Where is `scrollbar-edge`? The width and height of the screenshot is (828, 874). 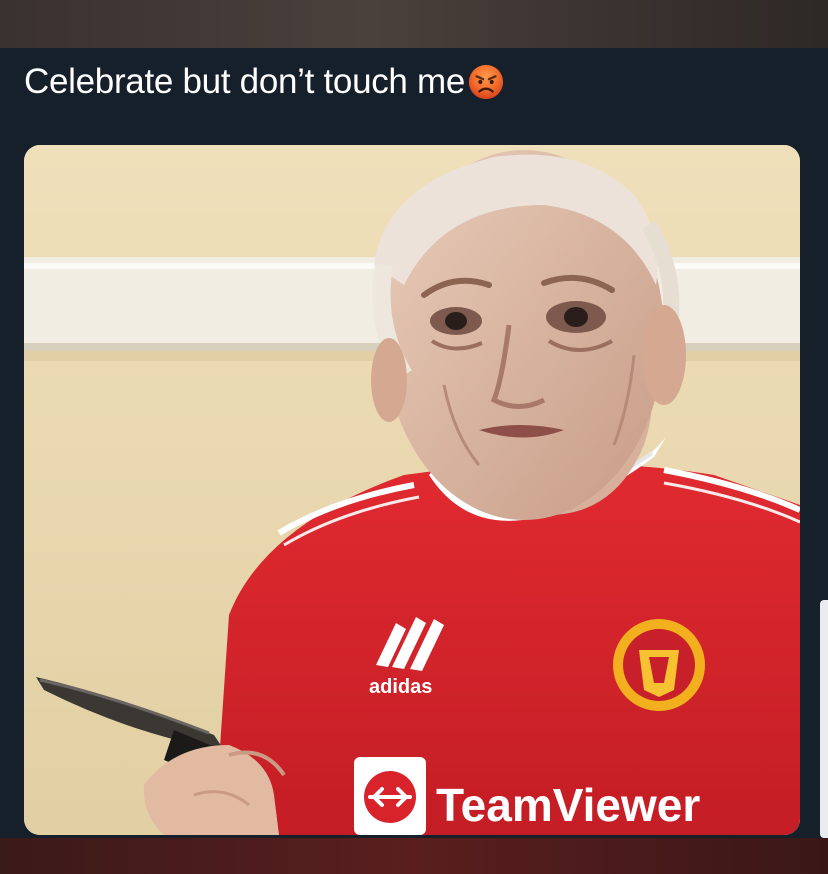 scrollbar-edge is located at coordinates (824, 719).